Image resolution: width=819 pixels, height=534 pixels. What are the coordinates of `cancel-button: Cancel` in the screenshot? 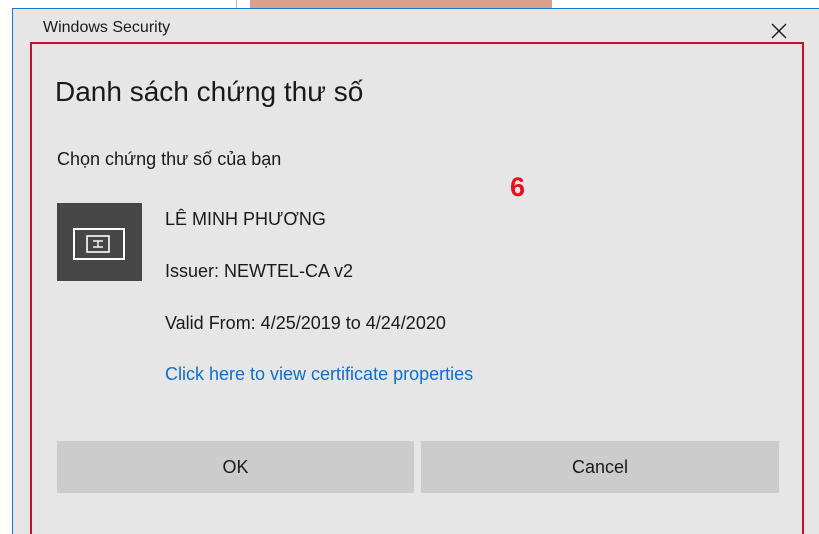 It's located at (600, 467).